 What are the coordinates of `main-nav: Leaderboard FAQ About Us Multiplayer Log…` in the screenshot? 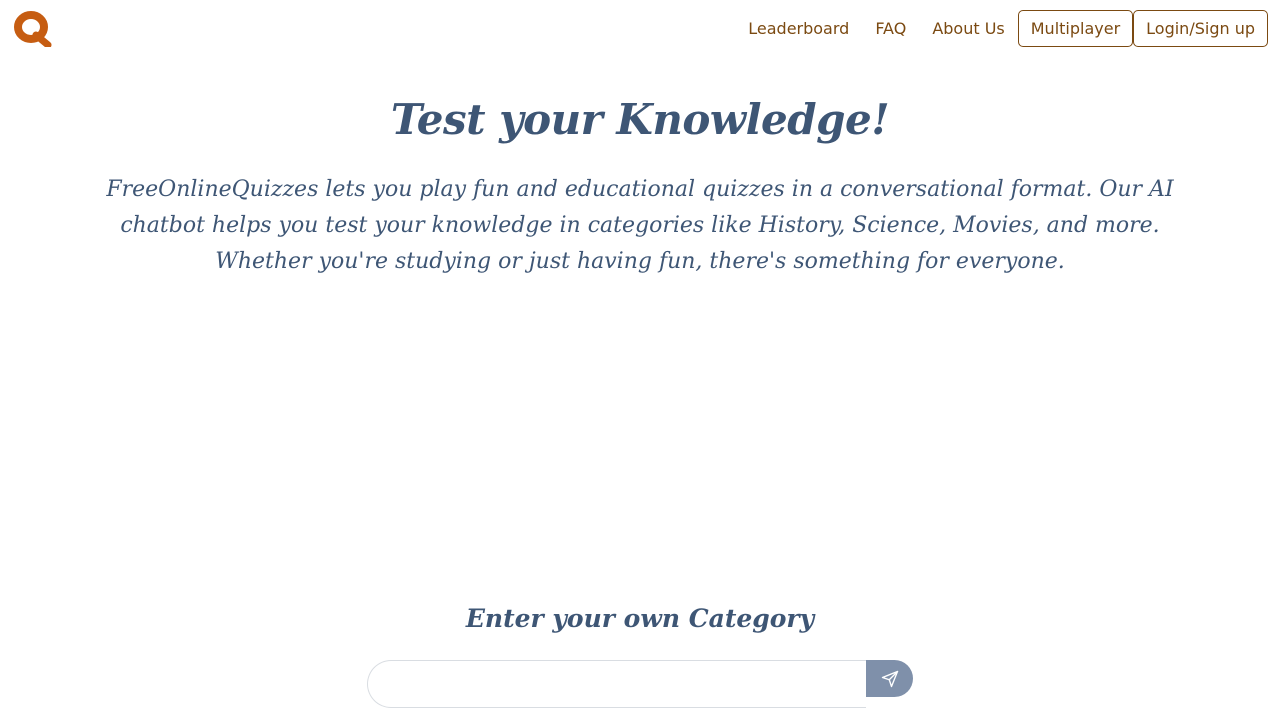 It's located at (1001, 28).